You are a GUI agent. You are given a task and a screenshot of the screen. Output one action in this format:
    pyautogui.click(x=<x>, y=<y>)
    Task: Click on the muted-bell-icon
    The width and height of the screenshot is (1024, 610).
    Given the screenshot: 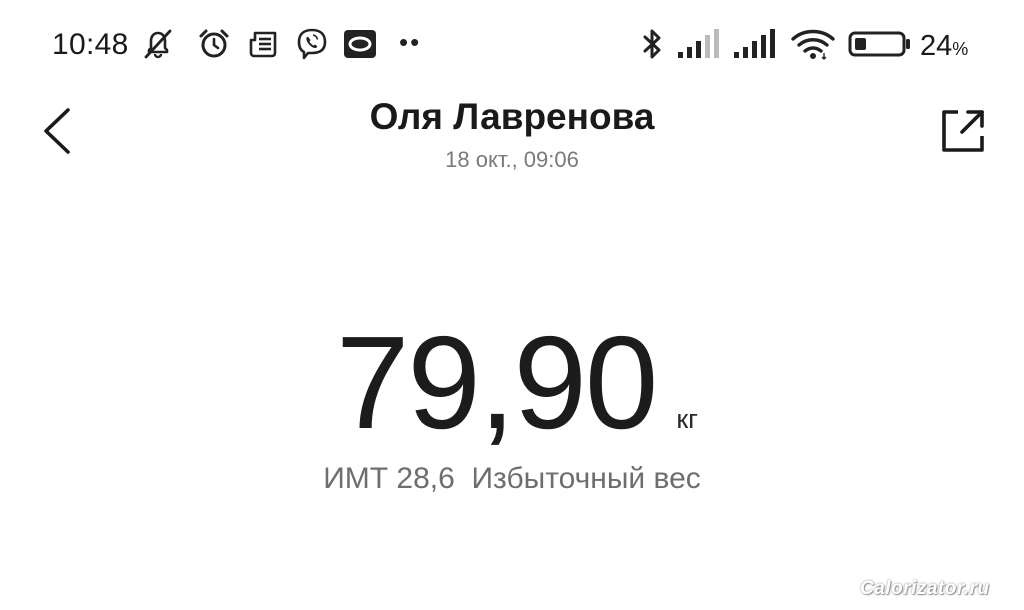 What is the action you would take?
    pyautogui.click(x=158, y=44)
    